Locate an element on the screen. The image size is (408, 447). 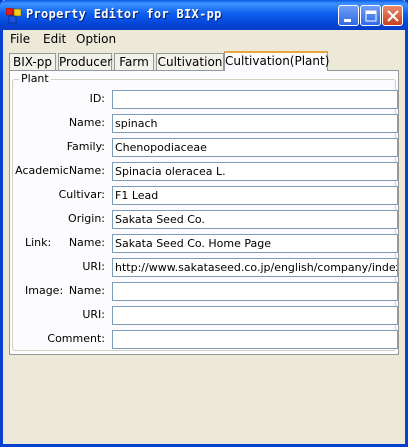
tab-producer: Producer is located at coordinates (85, 61).